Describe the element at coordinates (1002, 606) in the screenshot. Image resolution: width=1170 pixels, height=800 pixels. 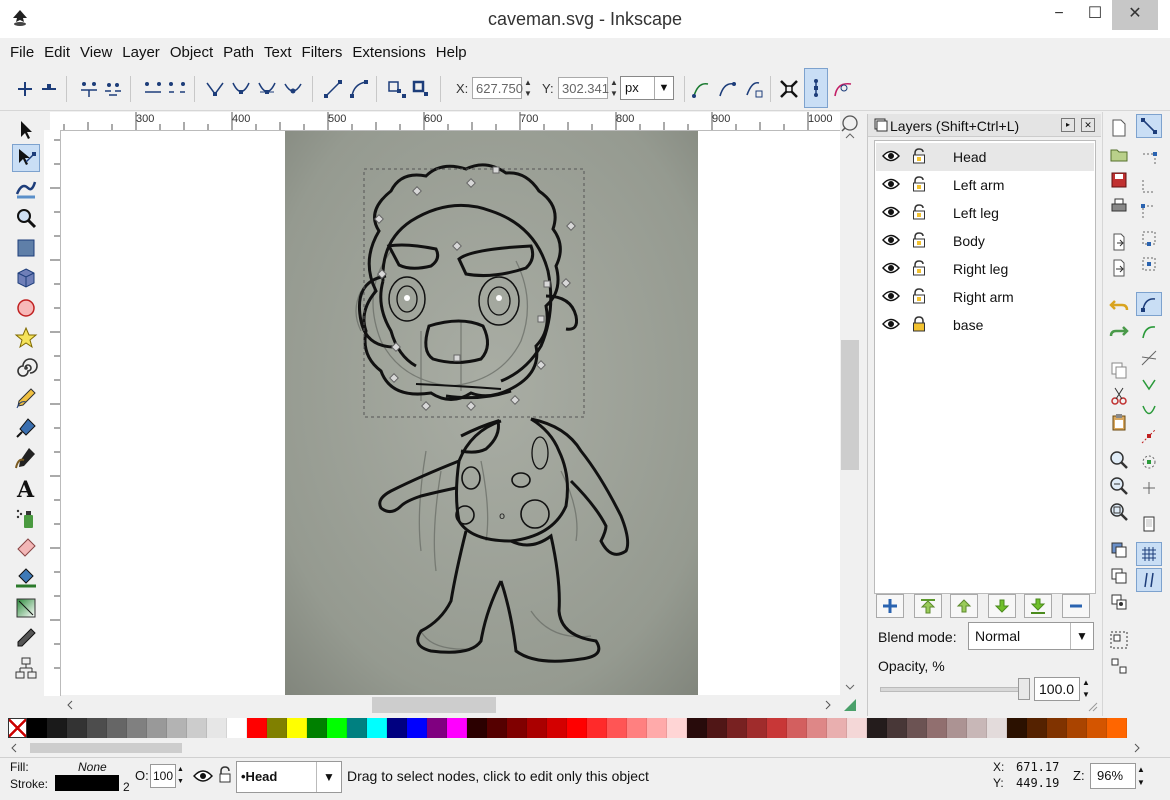
I see `lower-layer-button` at that location.